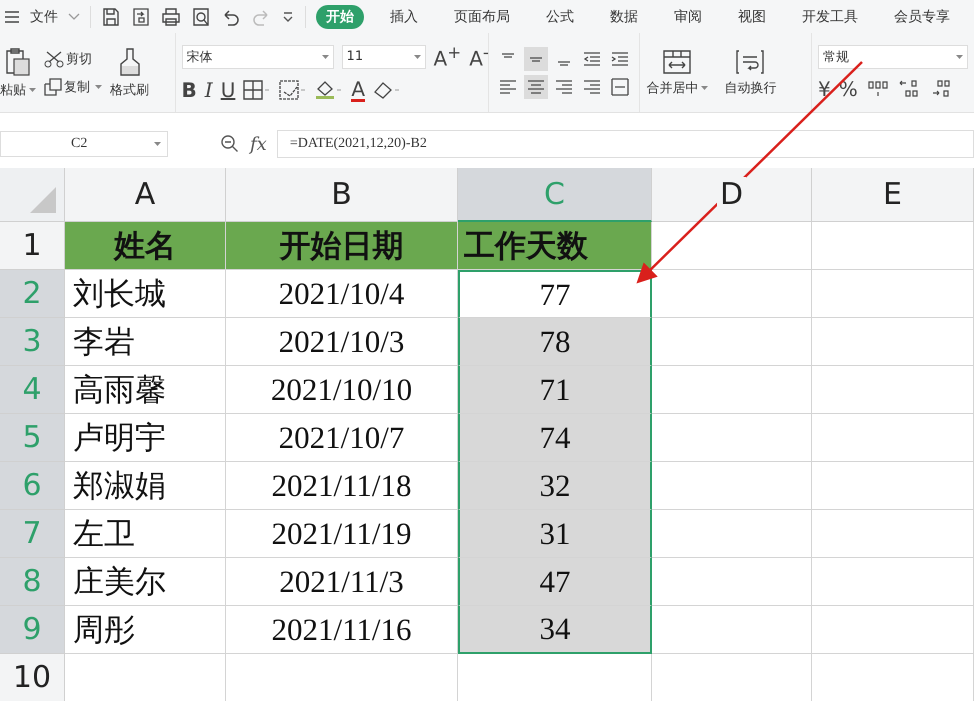  Describe the element at coordinates (18, 89) in the screenshot. I see `paste-button: 粘贴` at that location.